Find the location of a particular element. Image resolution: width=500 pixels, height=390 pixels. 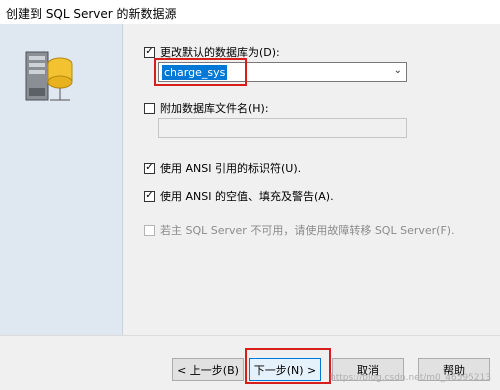

ansi-nulls-label: 使用 ANSI 的空值、填充及警告(A). is located at coordinates (247, 196).